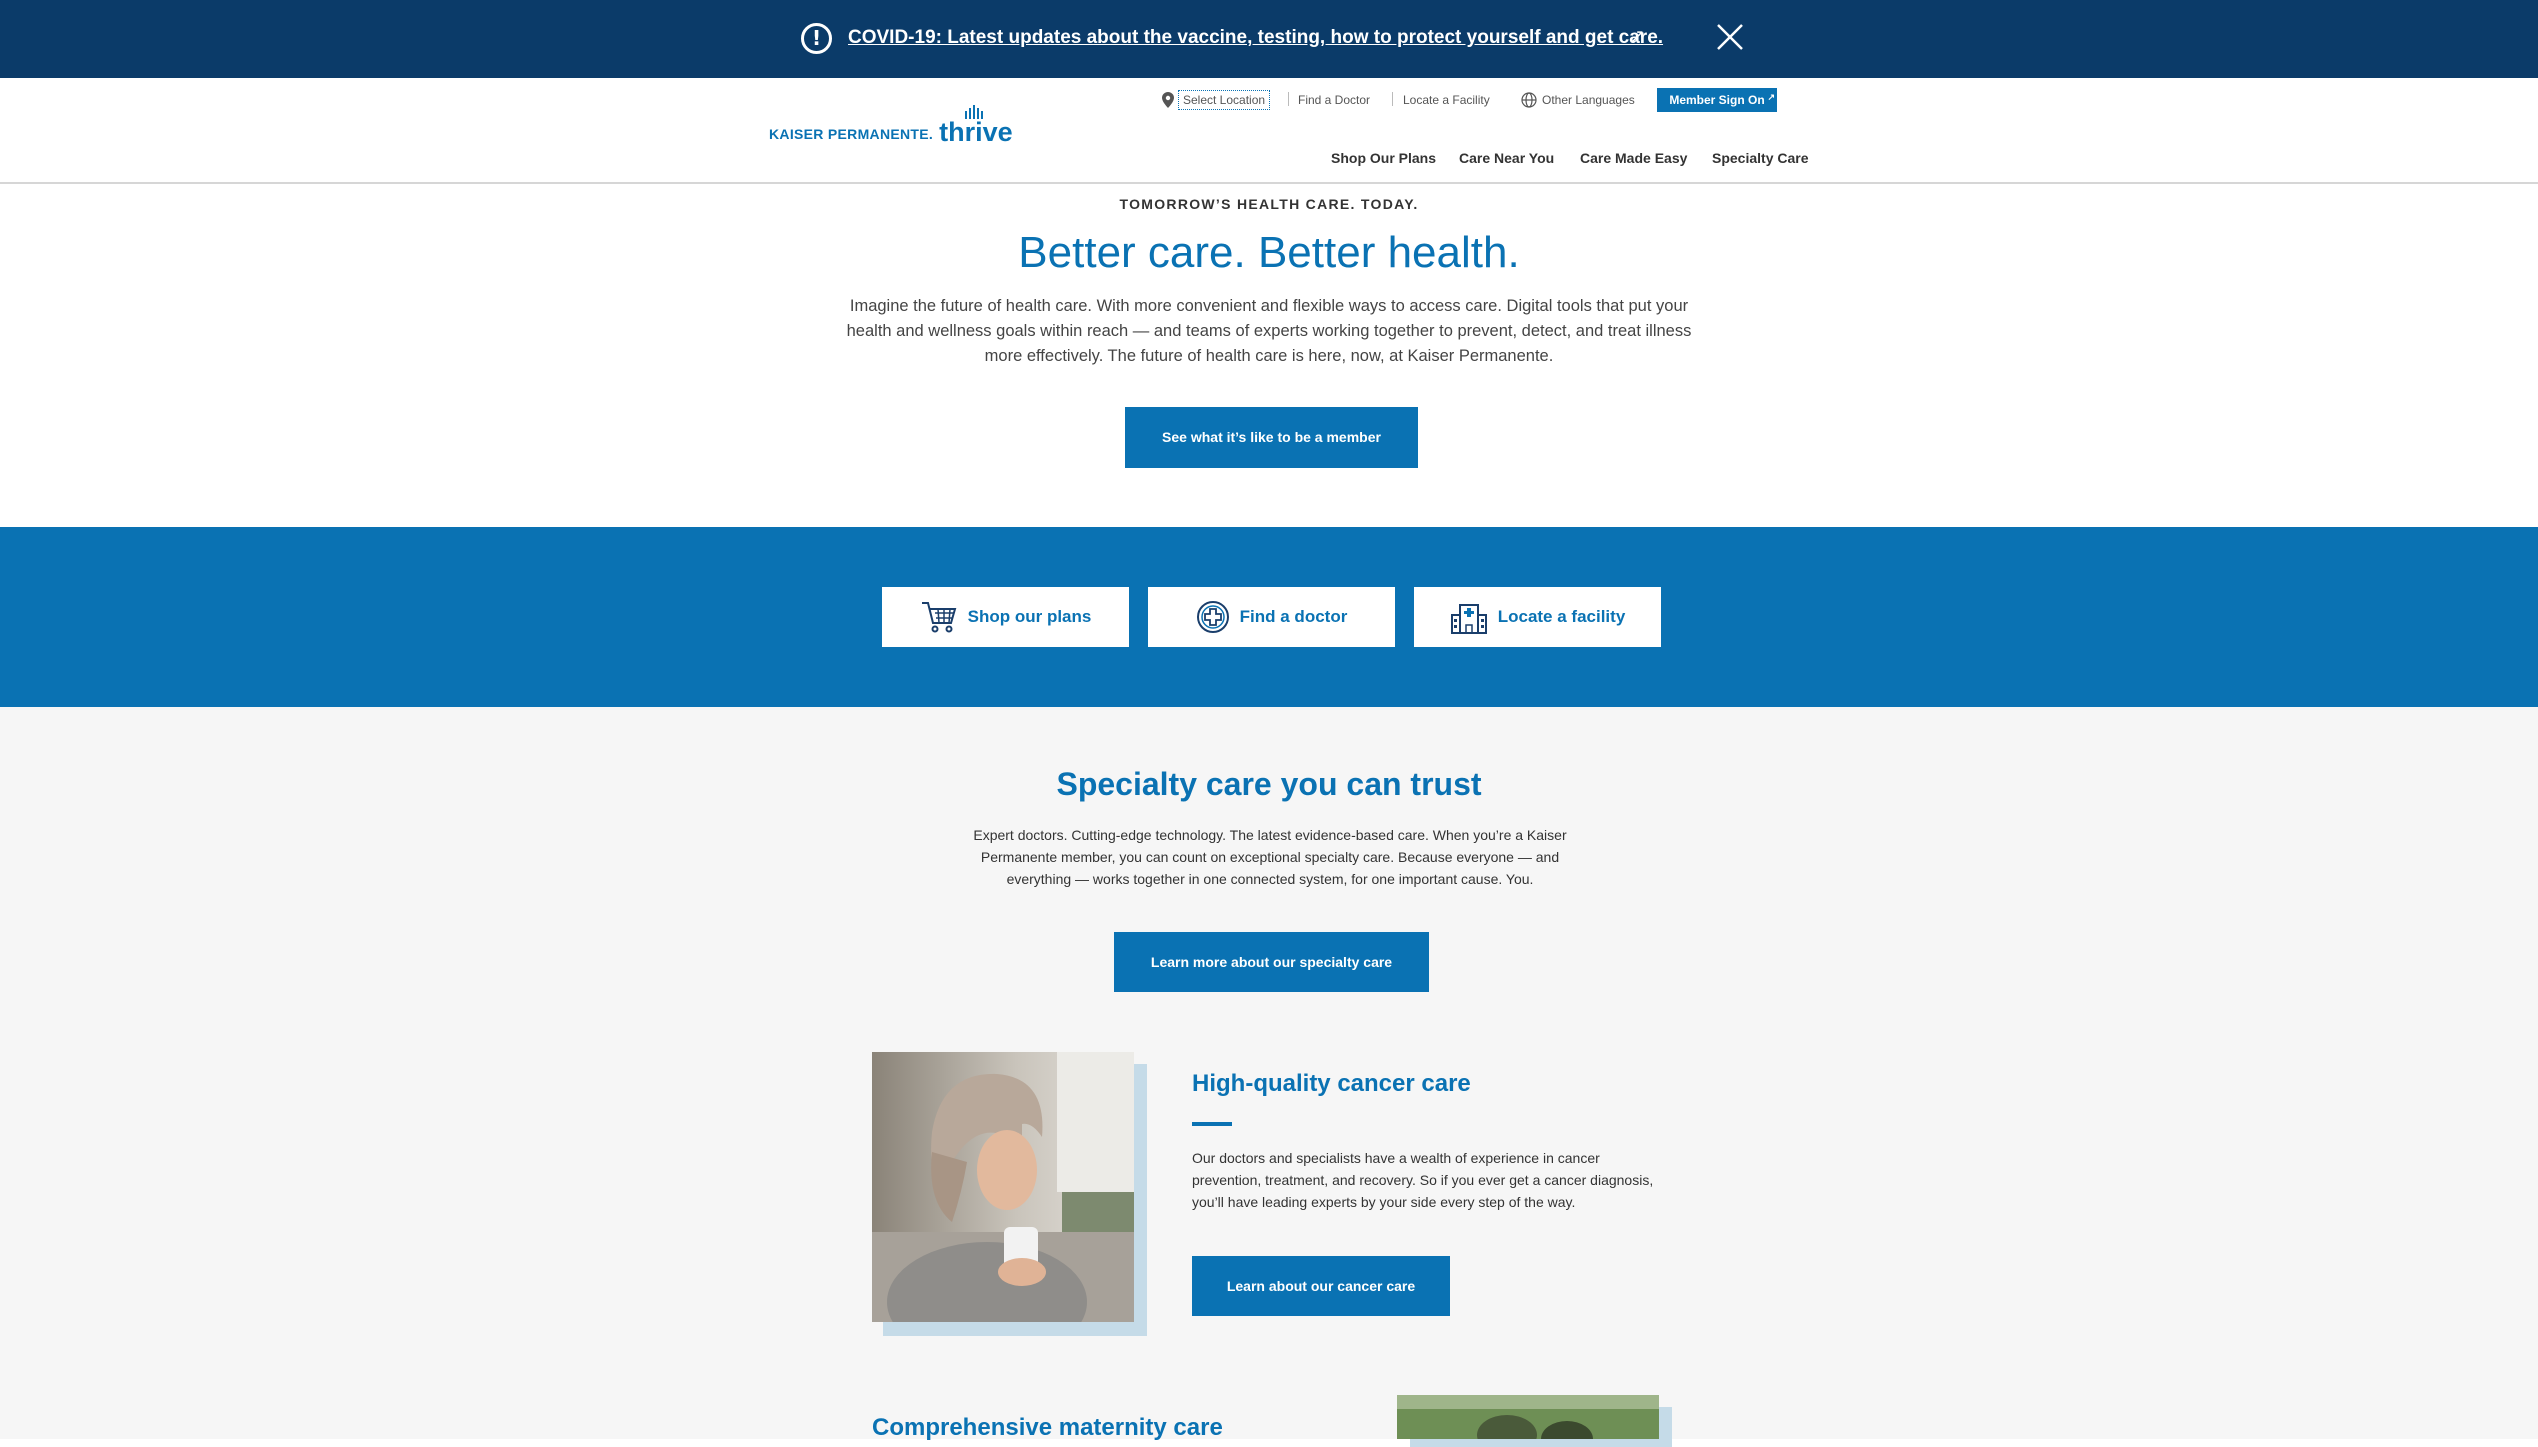 Image resolution: width=2538 pixels, height=1447 pixels. What do you see at coordinates (1383, 158) in the screenshot?
I see `nav-shop-our-plans: Shop Our Plans` at bounding box center [1383, 158].